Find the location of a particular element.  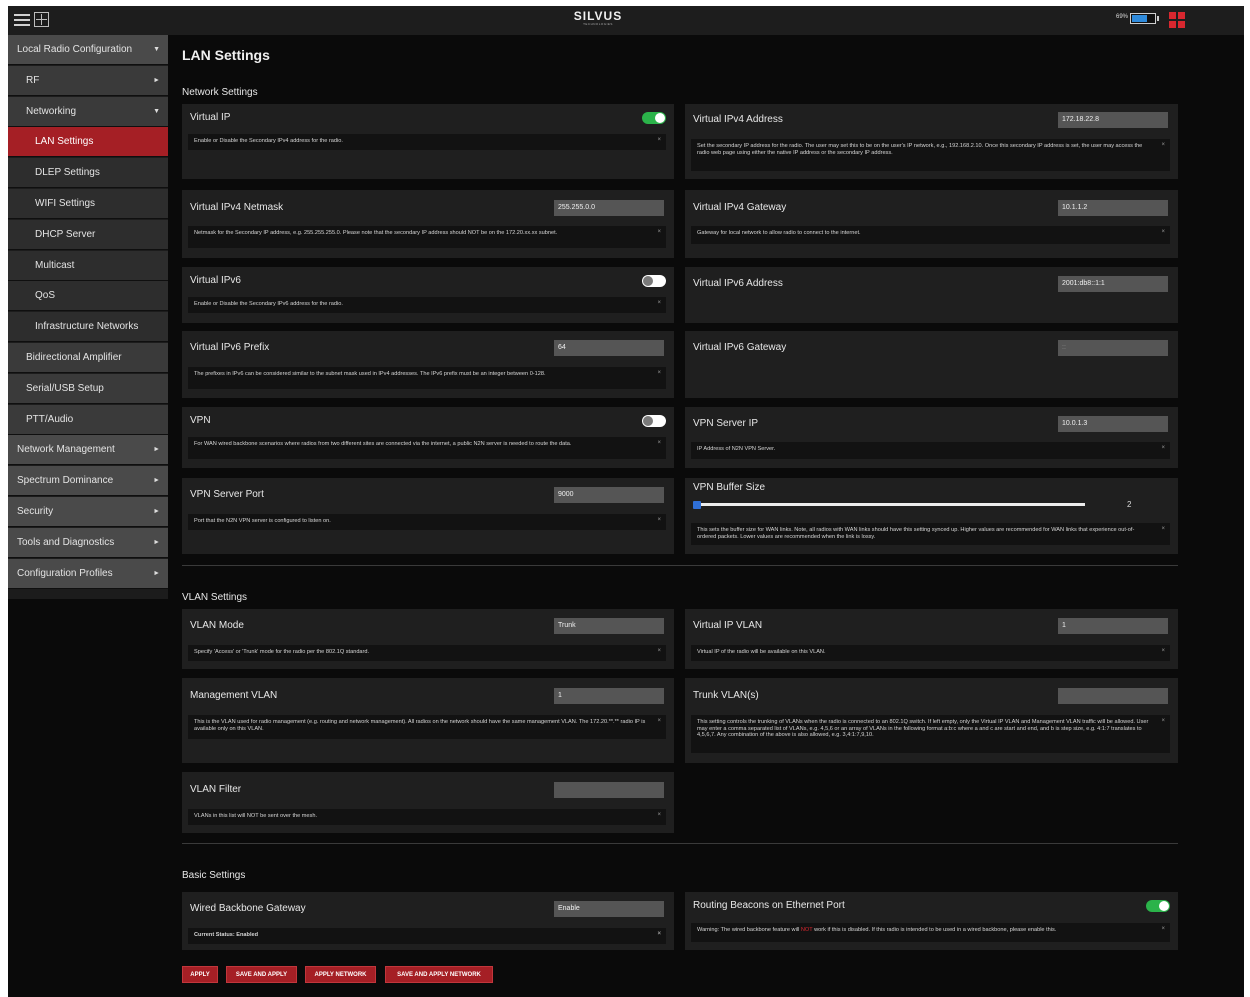

virtual-ipv4-gateway-input: 10.1.1.2 is located at coordinates (1113, 208).